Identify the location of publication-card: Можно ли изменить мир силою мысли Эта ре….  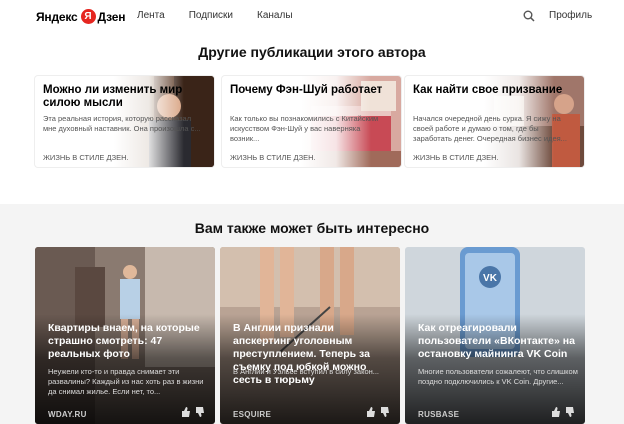
(124, 121).